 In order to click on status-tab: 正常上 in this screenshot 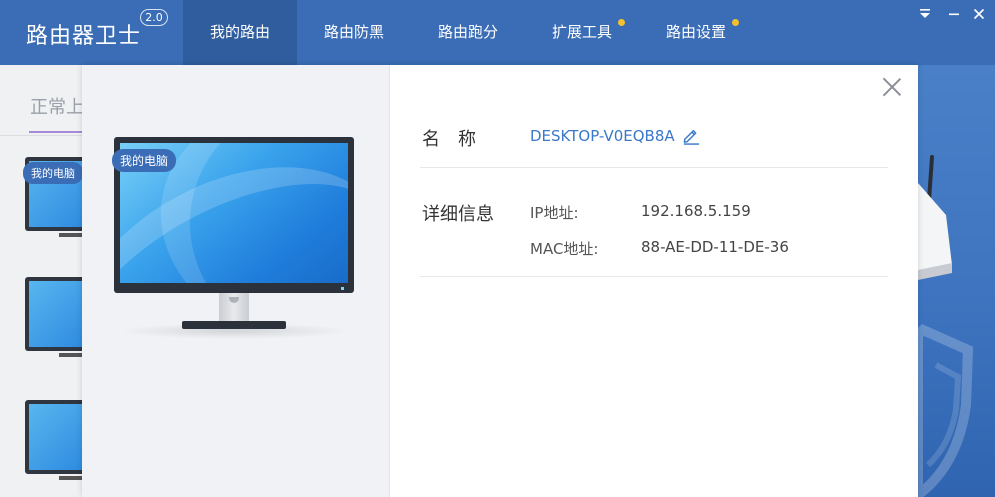, I will do `click(57, 106)`.